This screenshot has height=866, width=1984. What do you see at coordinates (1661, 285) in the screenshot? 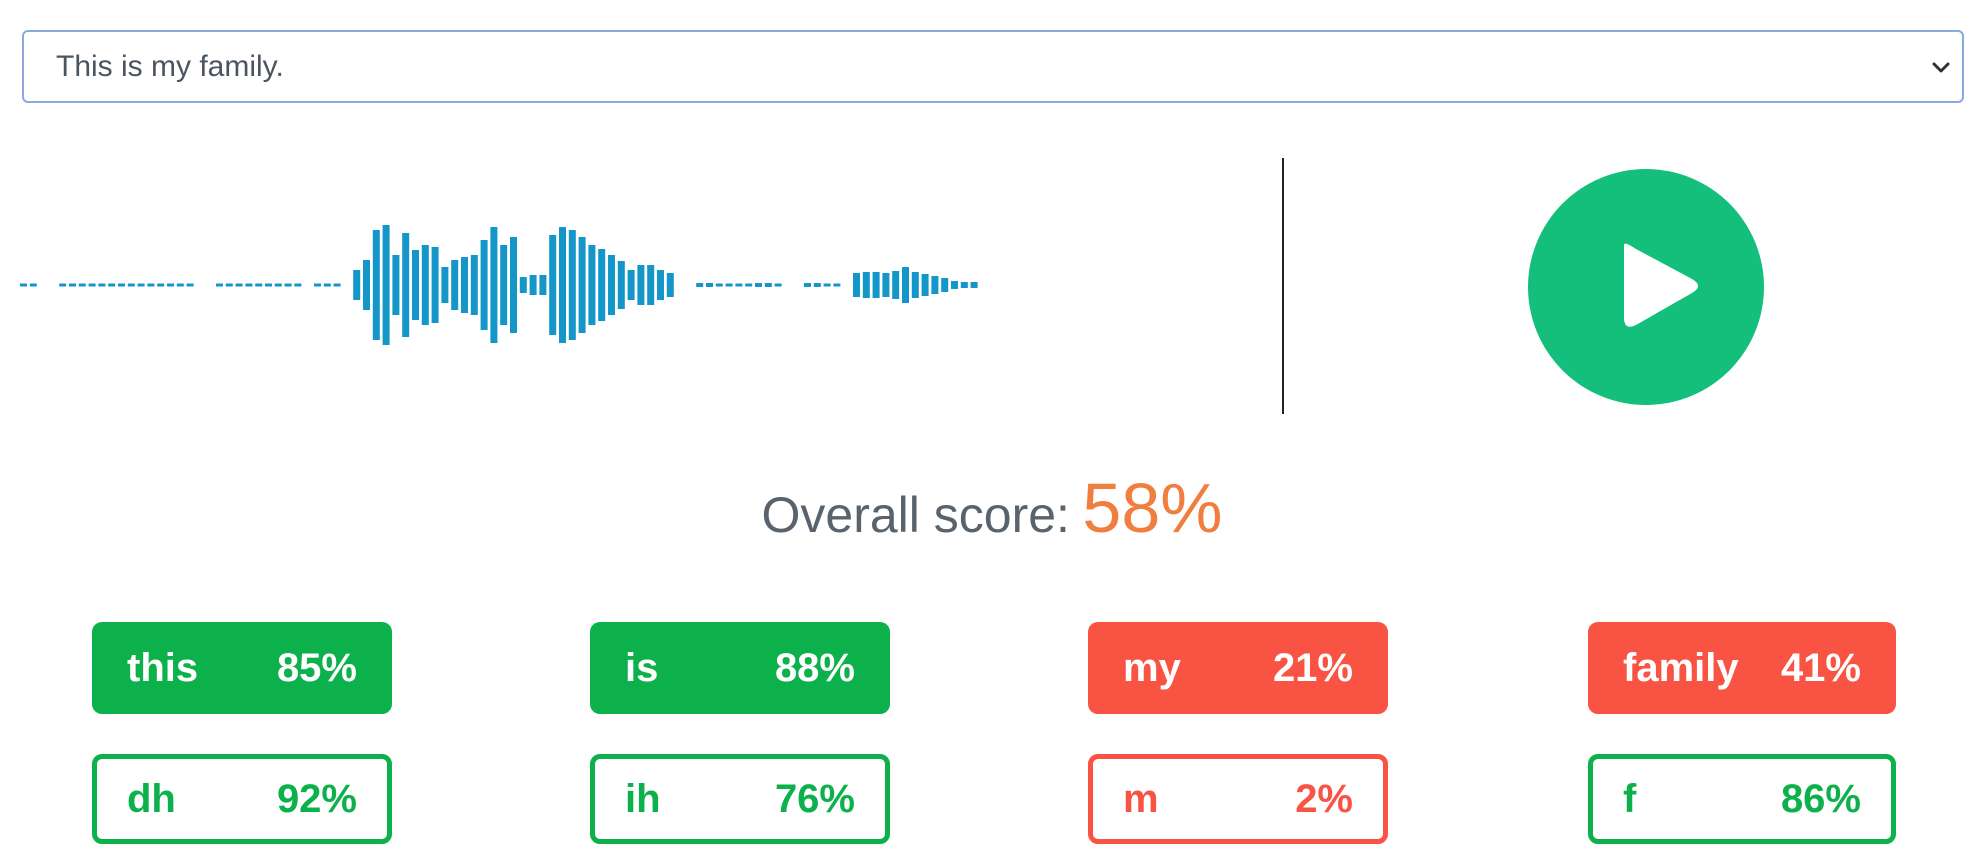
I see `play-icon` at bounding box center [1661, 285].